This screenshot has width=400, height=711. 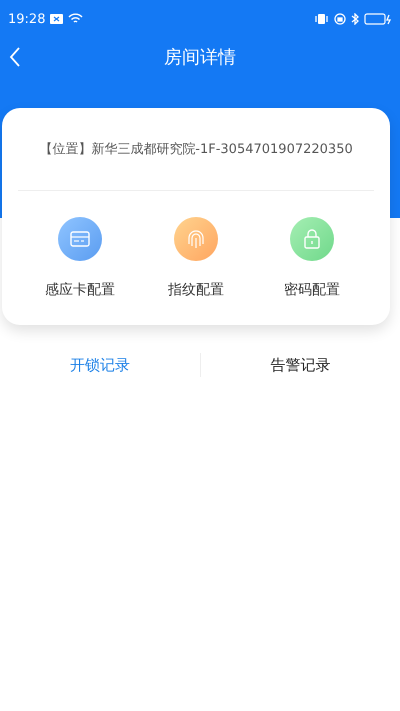 What do you see at coordinates (57, 19) in the screenshot?
I see `message-icon` at bounding box center [57, 19].